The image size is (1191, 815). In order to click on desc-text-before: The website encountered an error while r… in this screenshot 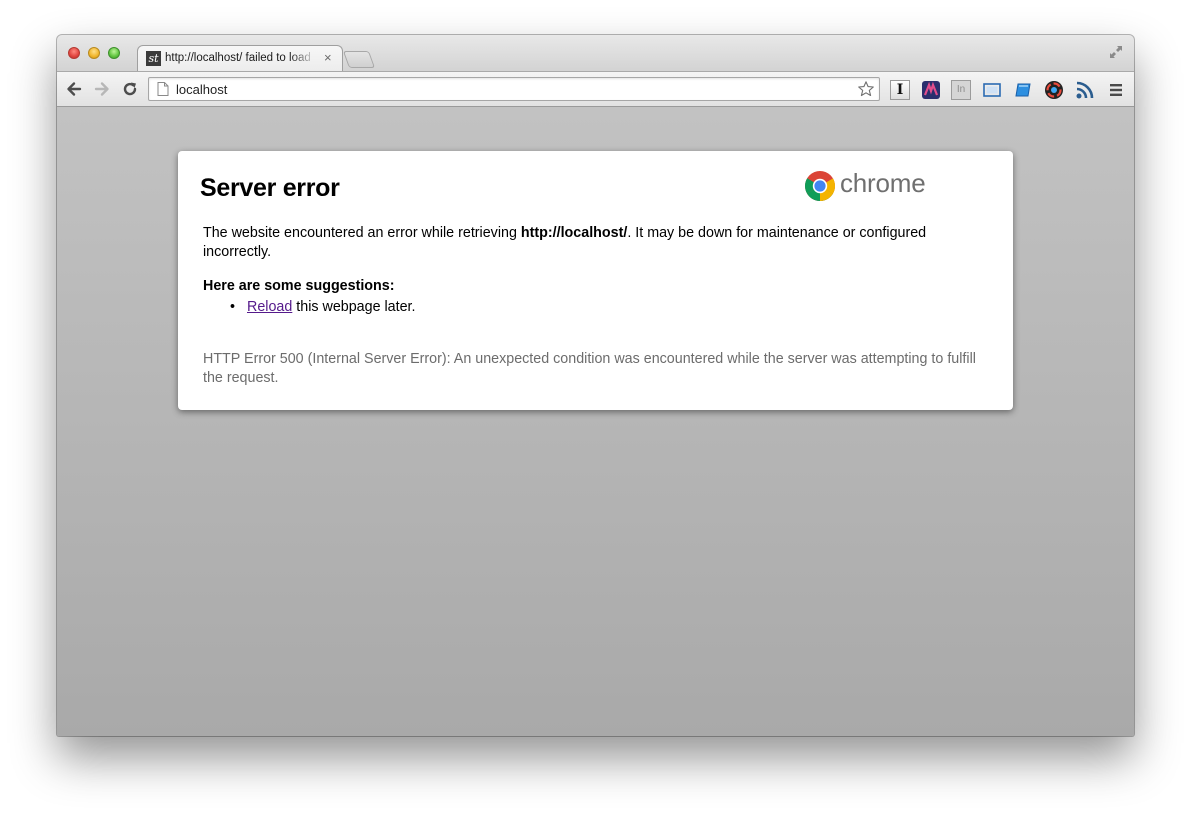, I will do `click(362, 233)`.